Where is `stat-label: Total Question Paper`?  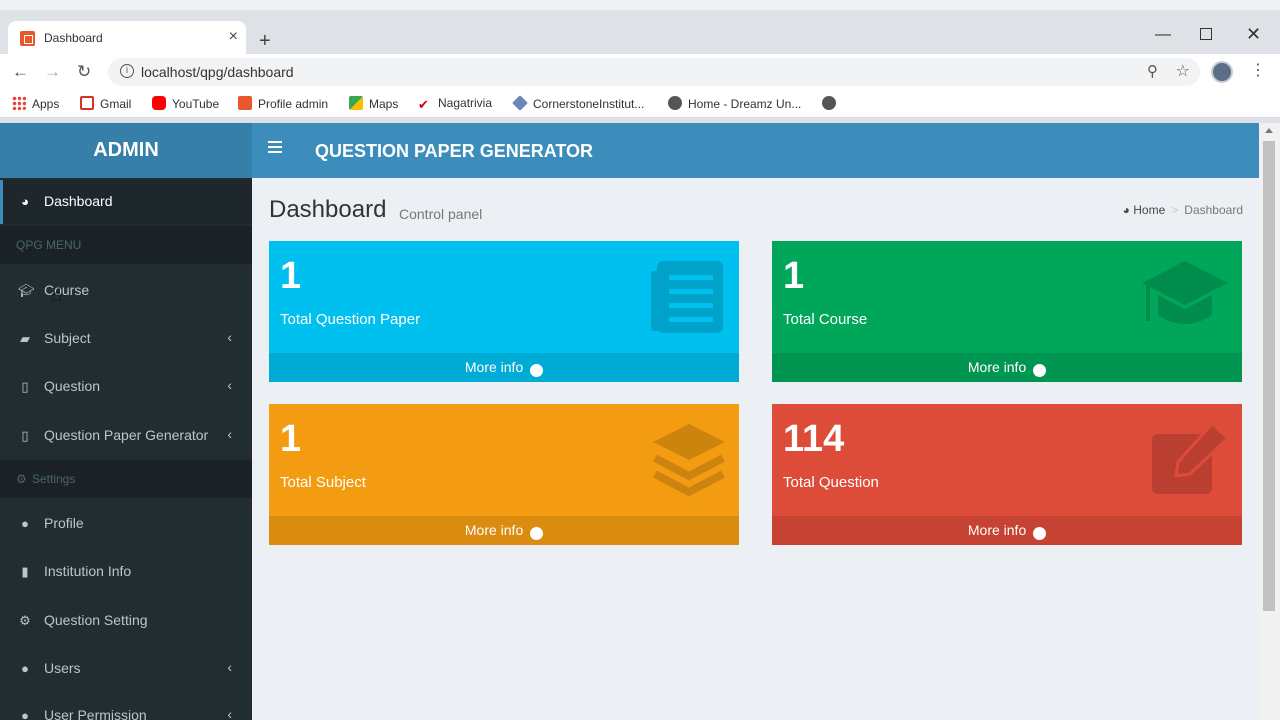
stat-label: Total Question Paper is located at coordinates (350, 319).